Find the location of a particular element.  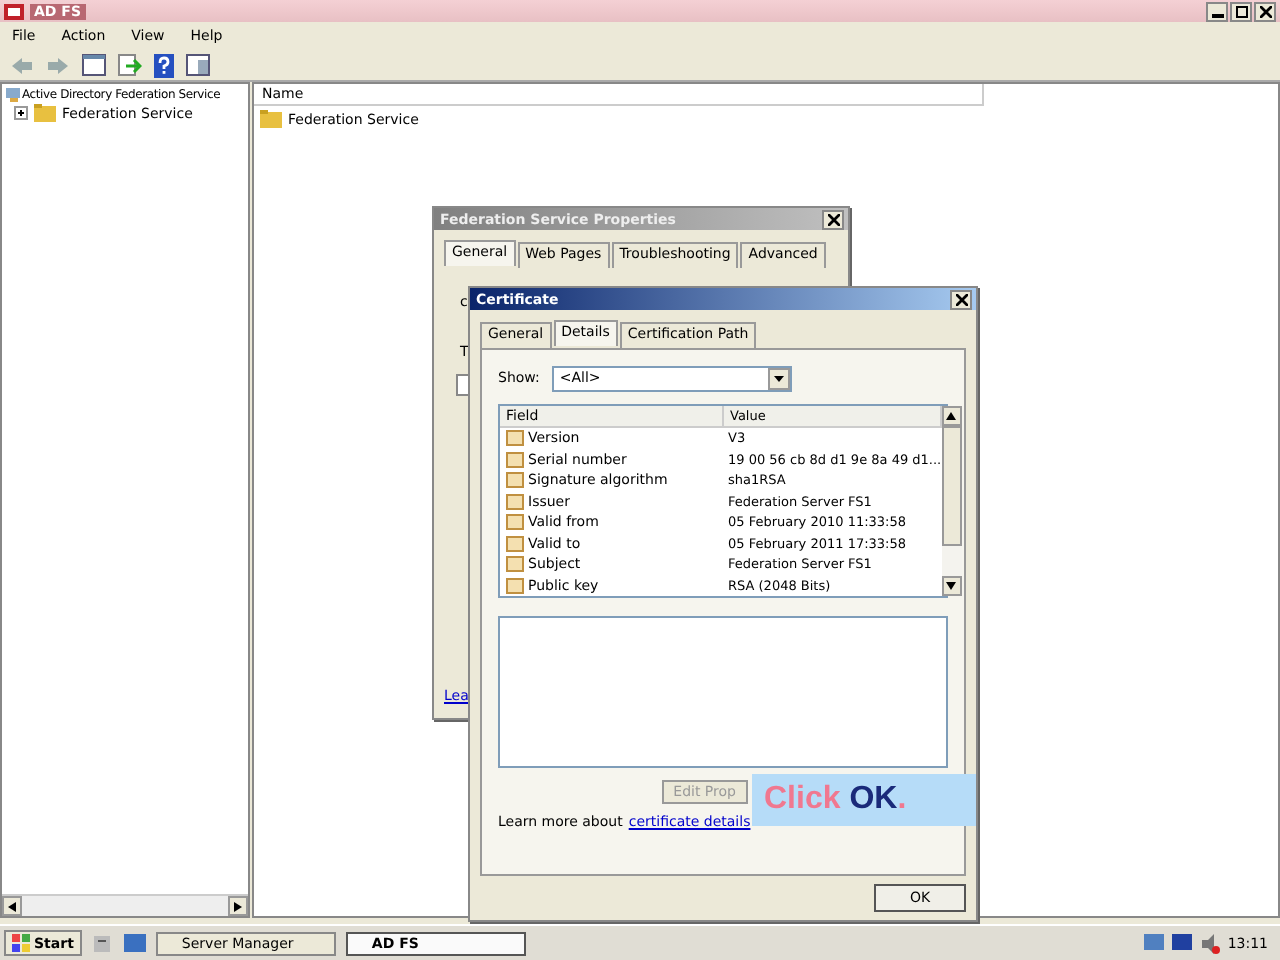

instruction-callout: Click OK. is located at coordinates (864, 800).